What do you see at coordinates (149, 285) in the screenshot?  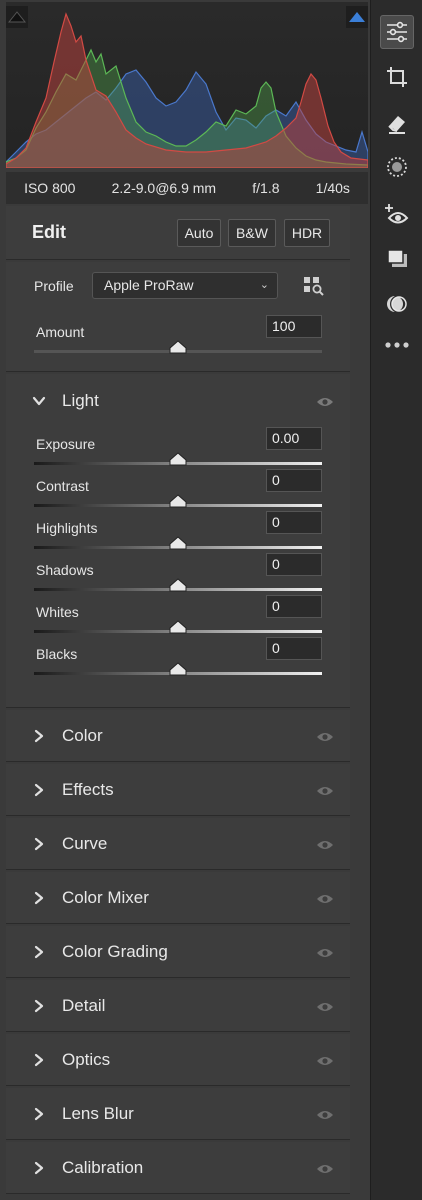 I see `profile-selected-value: Apple ProRaw` at bounding box center [149, 285].